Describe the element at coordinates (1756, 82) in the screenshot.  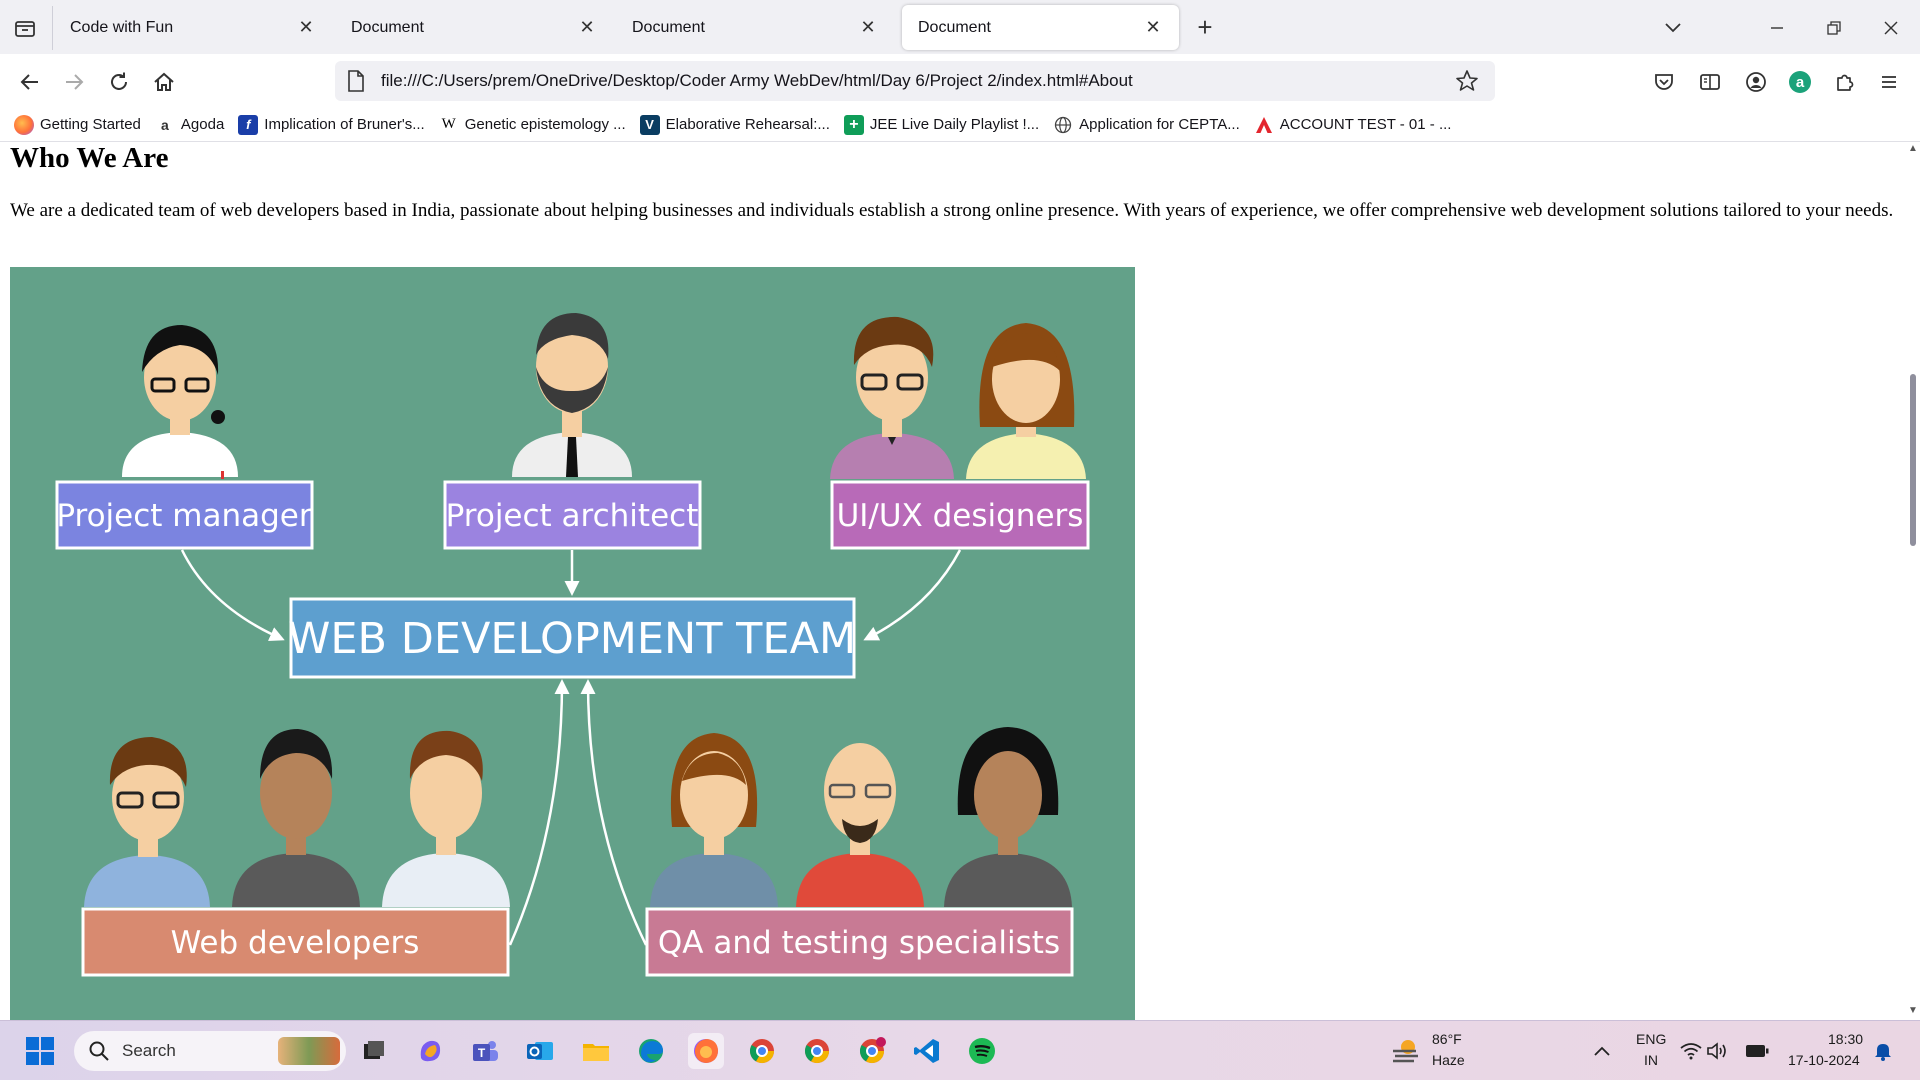
I see `account-icon` at that location.